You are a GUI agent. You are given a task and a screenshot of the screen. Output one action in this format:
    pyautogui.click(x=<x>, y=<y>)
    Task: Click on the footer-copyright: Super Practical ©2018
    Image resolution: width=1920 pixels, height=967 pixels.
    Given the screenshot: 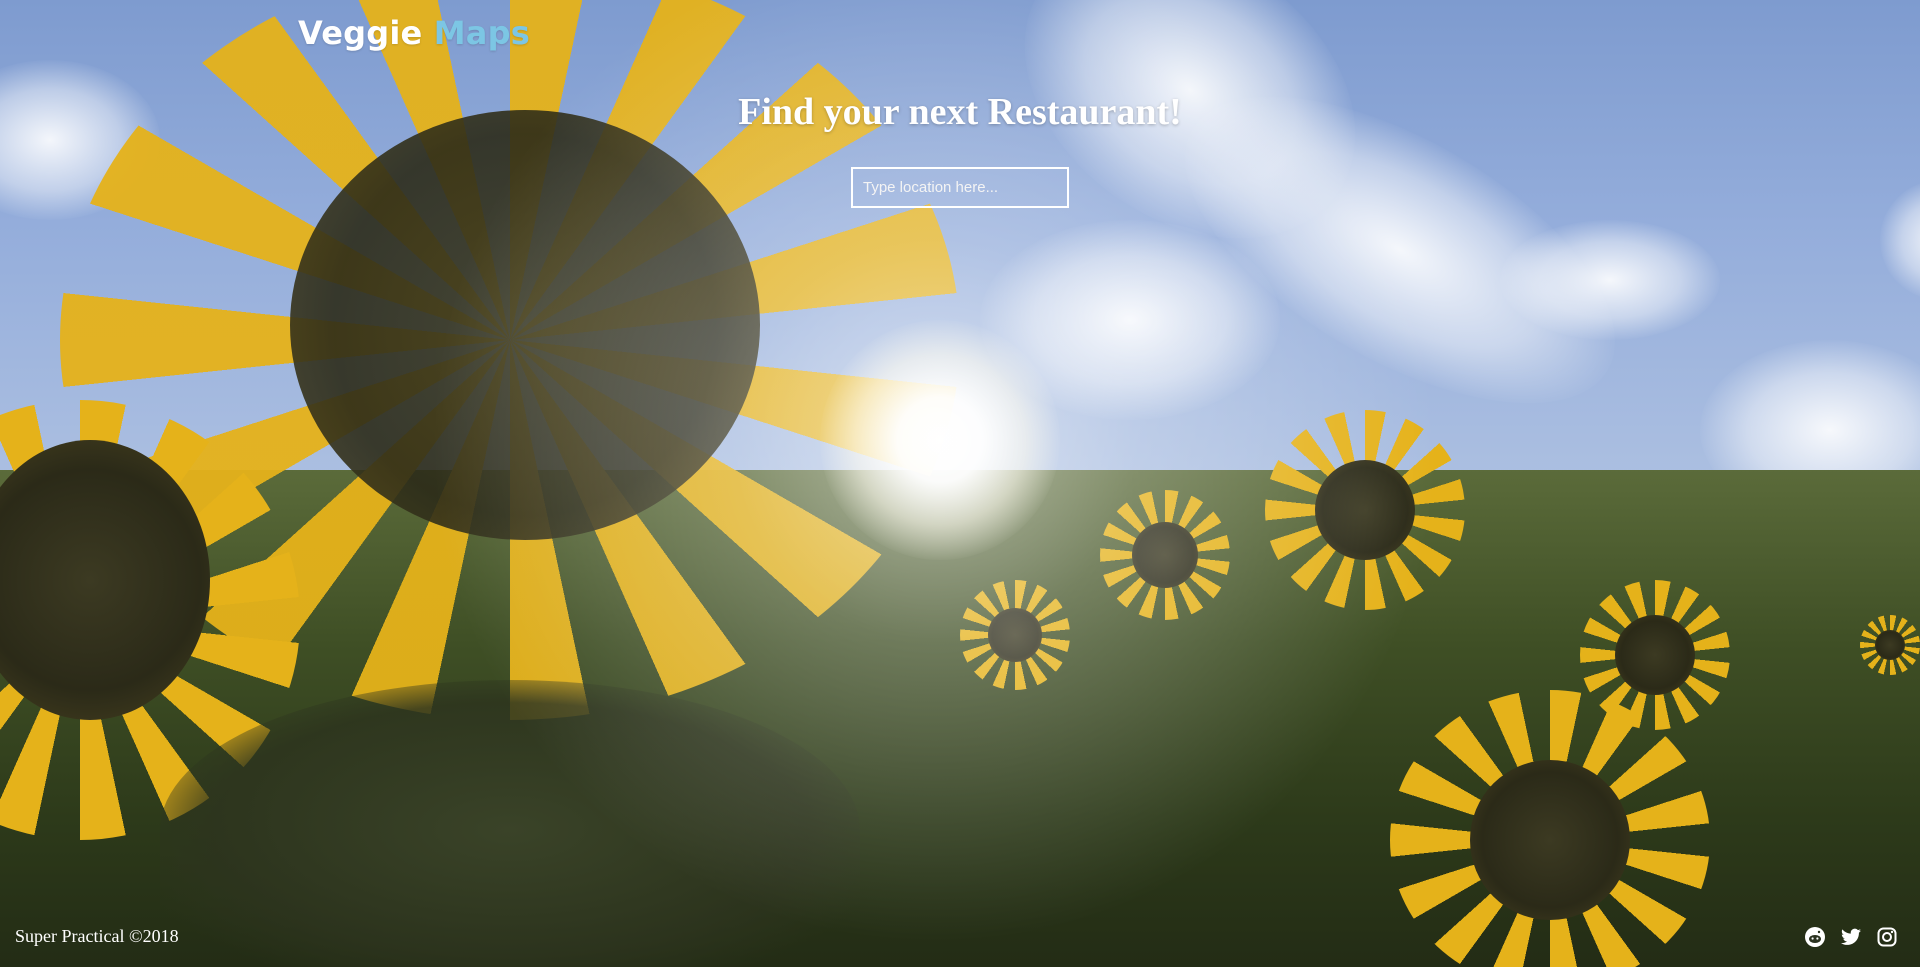 What is the action you would take?
    pyautogui.click(x=97, y=936)
    